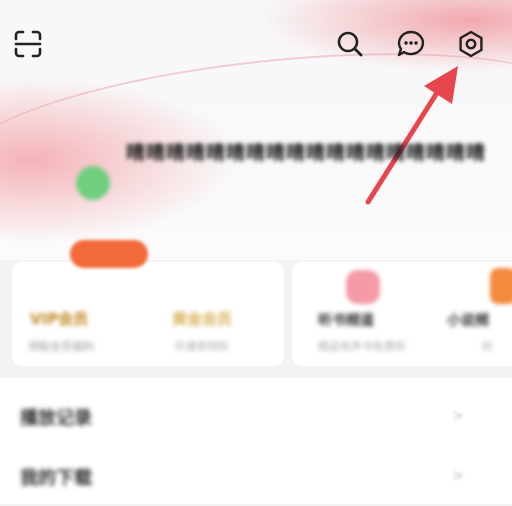  Describe the element at coordinates (468, 321) in the screenshot. I see `side-card-title-2: 小说频` at that location.